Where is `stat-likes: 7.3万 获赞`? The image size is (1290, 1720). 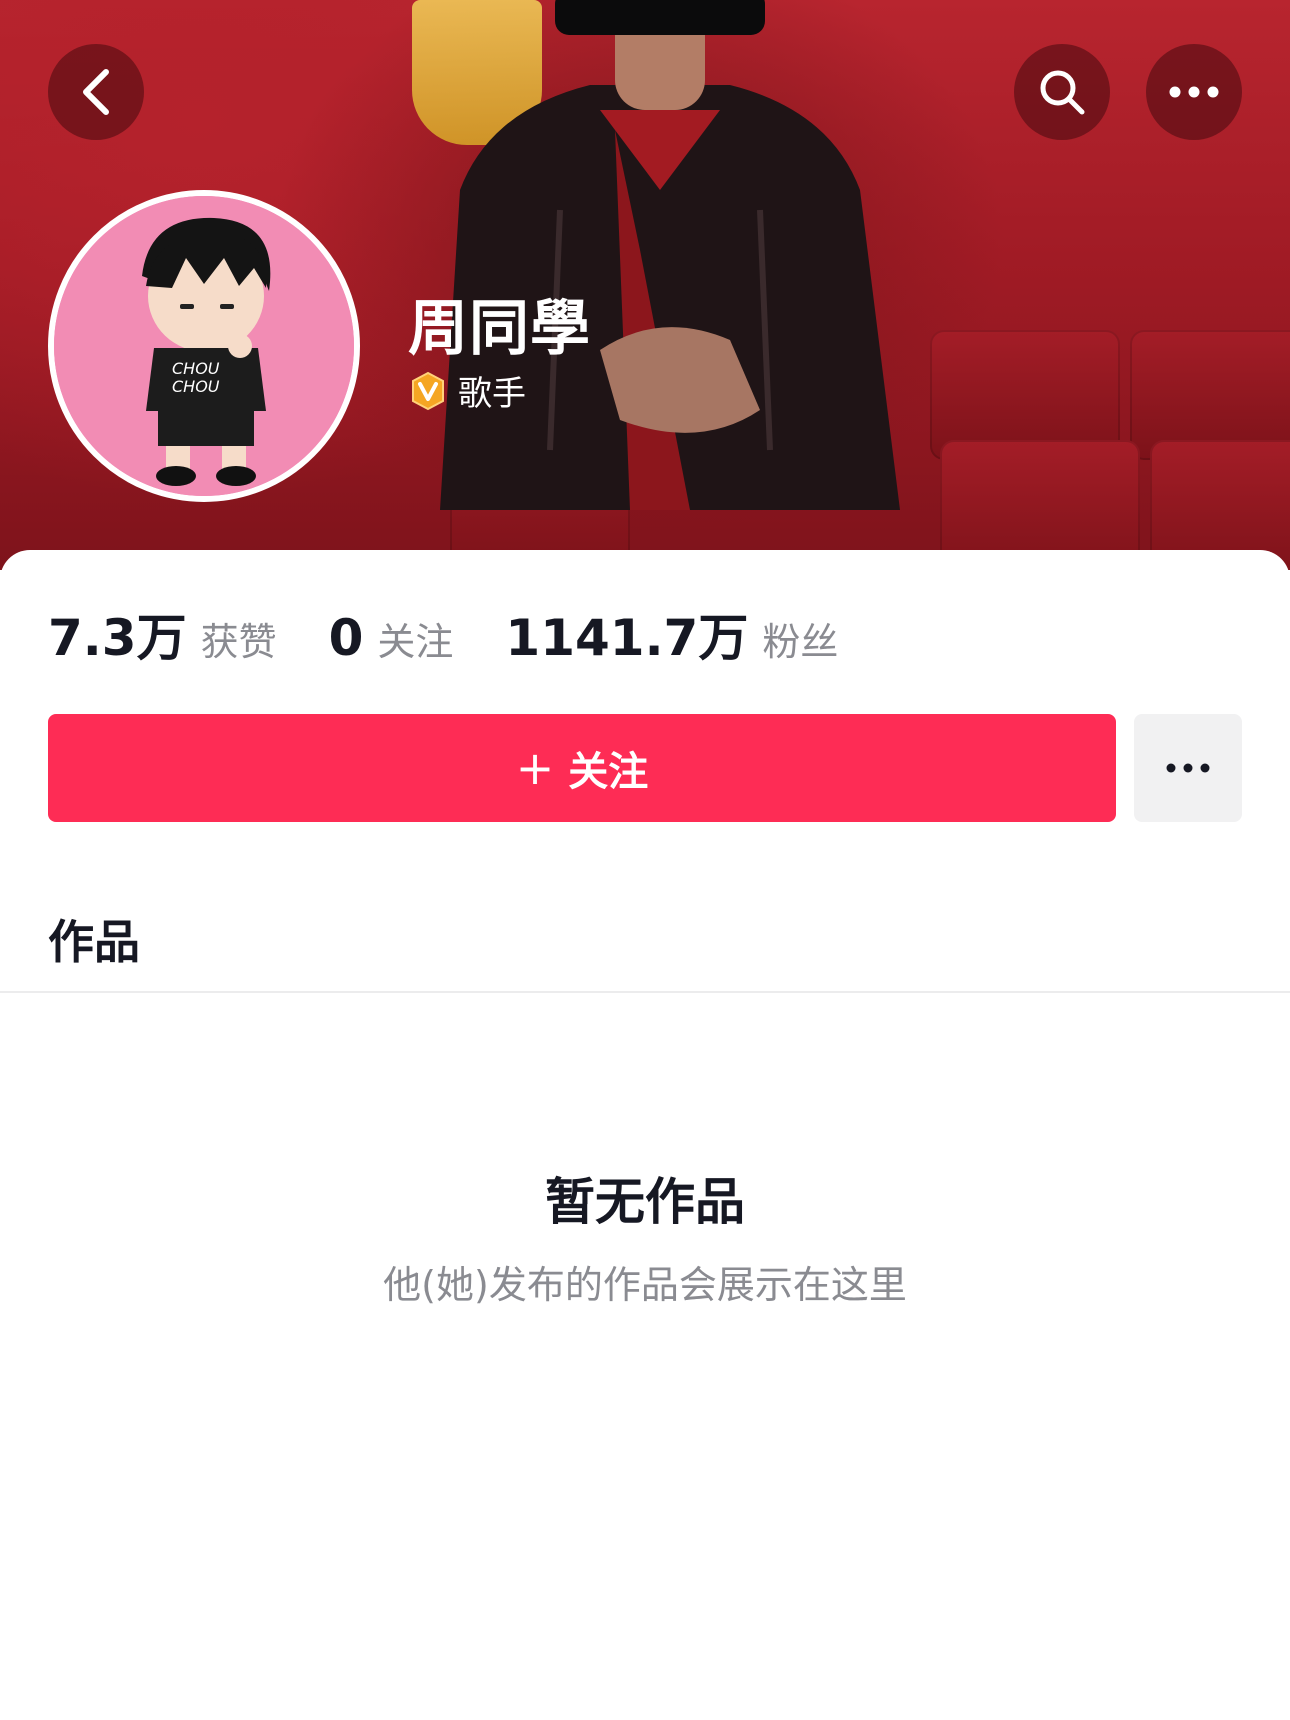 stat-likes: 7.3万 获赞 is located at coordinates (162, 634).